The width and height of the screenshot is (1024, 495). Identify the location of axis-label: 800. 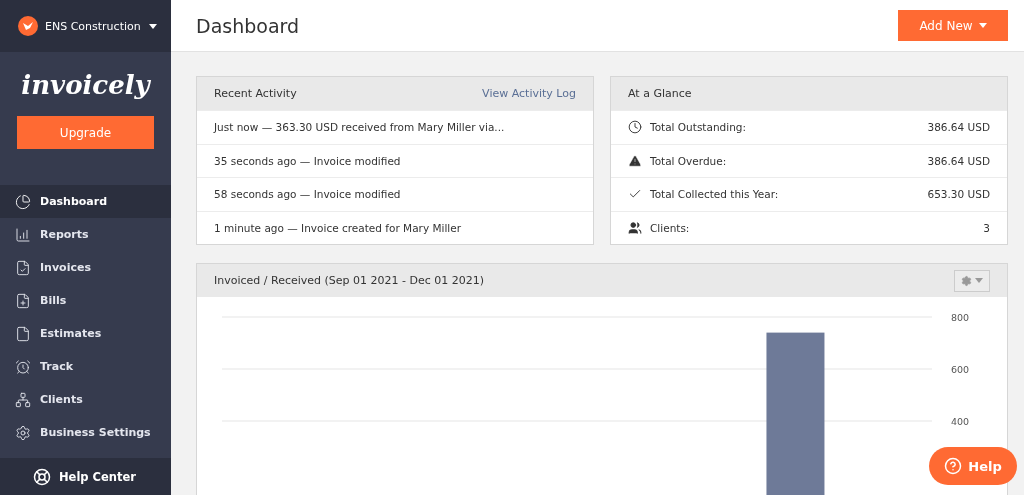
(960, 317).